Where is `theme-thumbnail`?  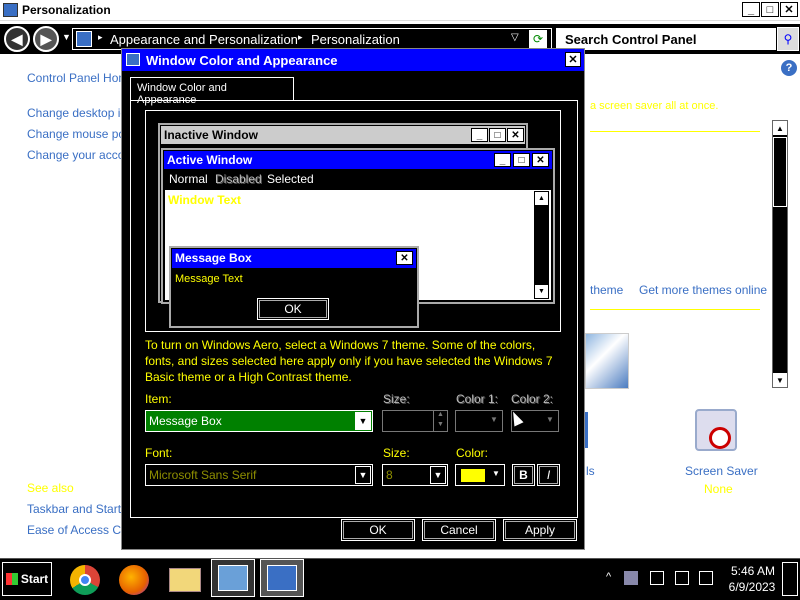
theme-thumbnail is located at coordinates (607, 361).